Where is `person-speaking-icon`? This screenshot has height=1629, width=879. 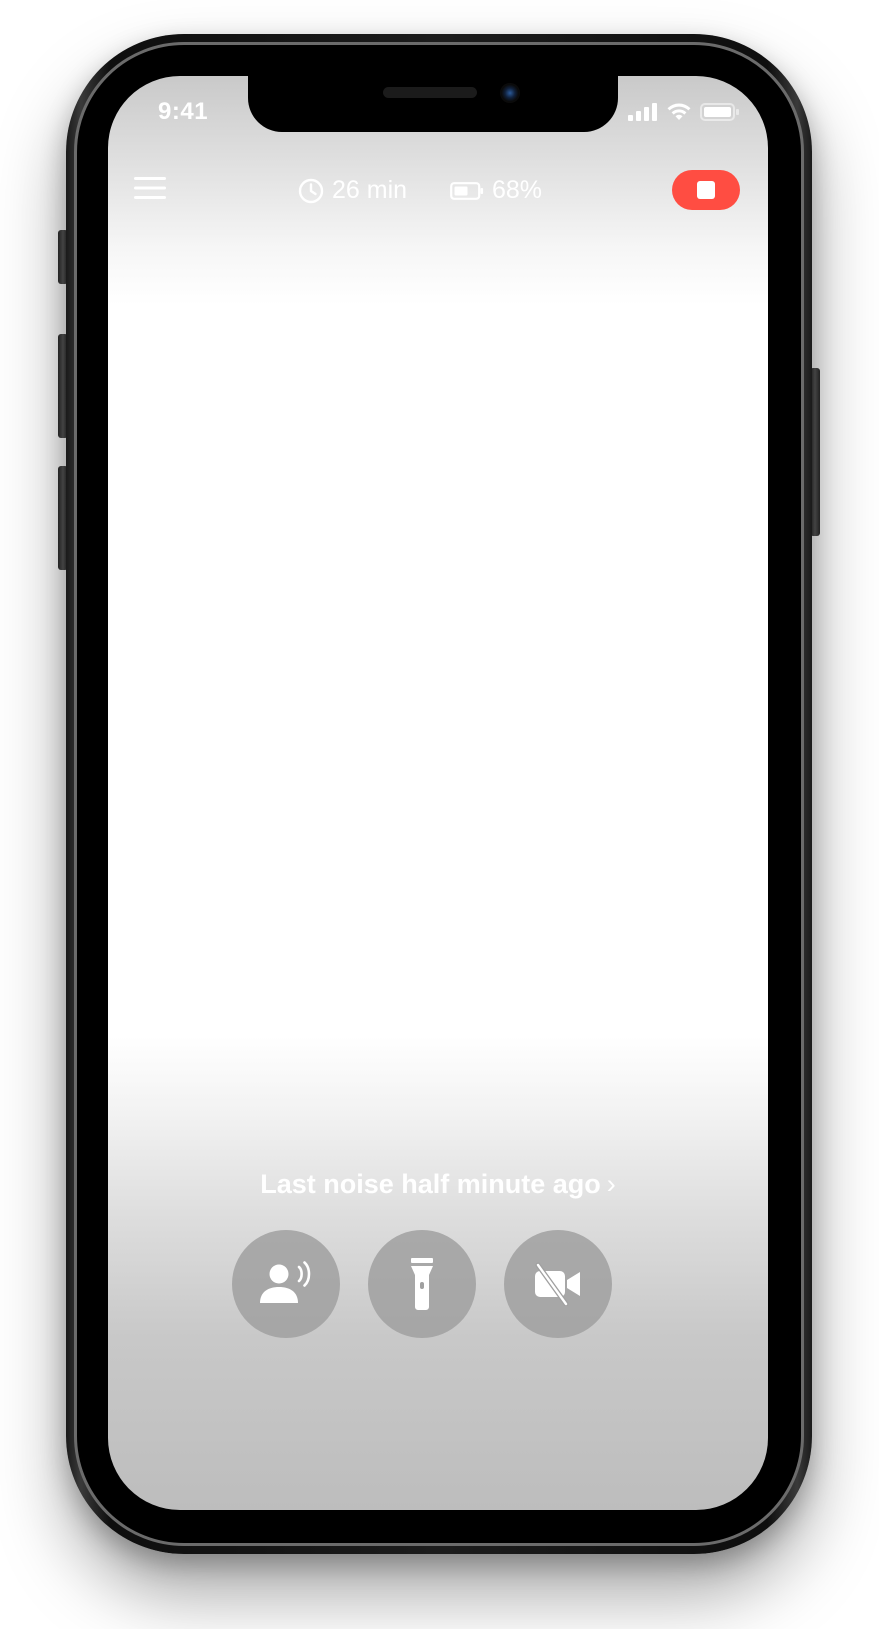
person-speaking-icon is located at coordinates (285, 1282).